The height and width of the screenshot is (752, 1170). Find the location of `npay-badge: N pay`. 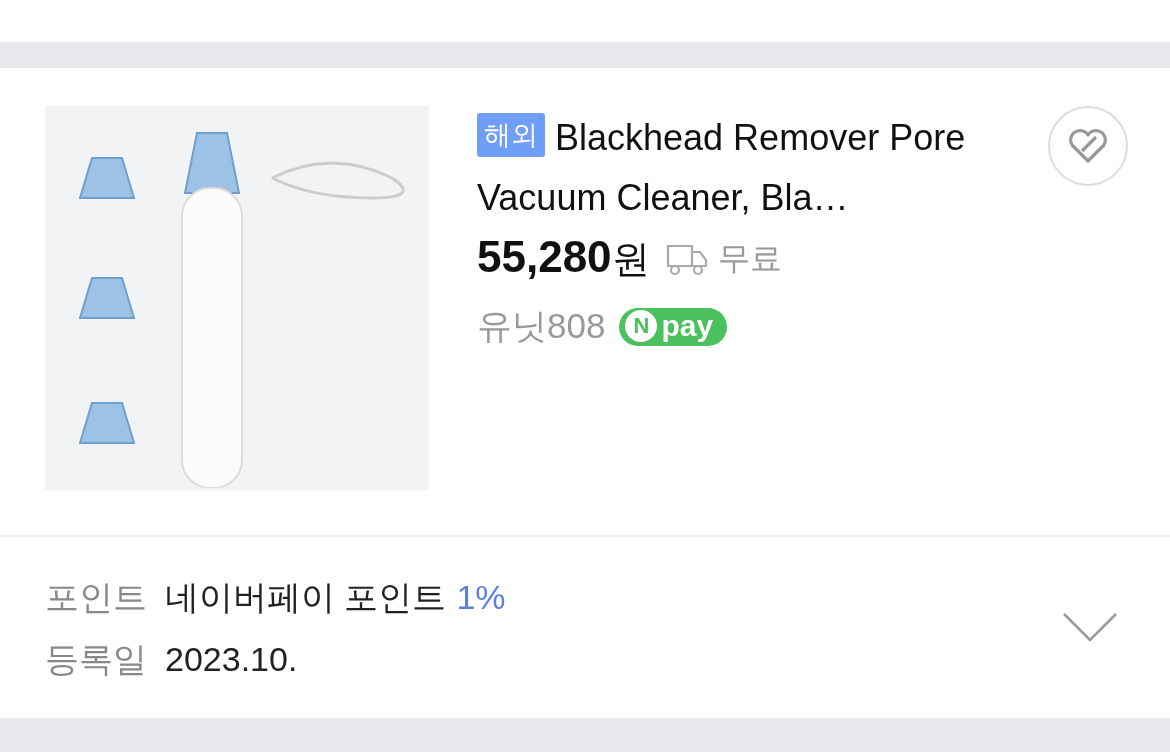

npay-badge: N pay is located at coordinates (673, 326).